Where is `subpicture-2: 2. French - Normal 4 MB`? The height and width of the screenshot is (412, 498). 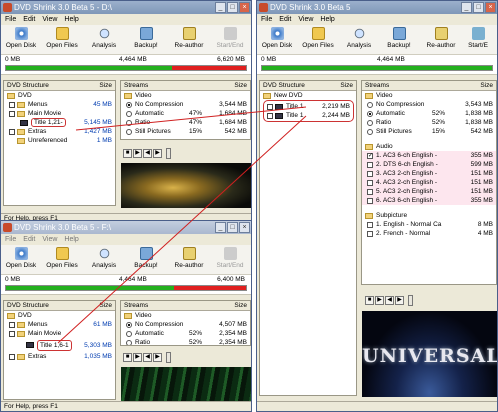
subpicture-2: 2. French - Normal 4 MB is located at coordinates (429, 233).